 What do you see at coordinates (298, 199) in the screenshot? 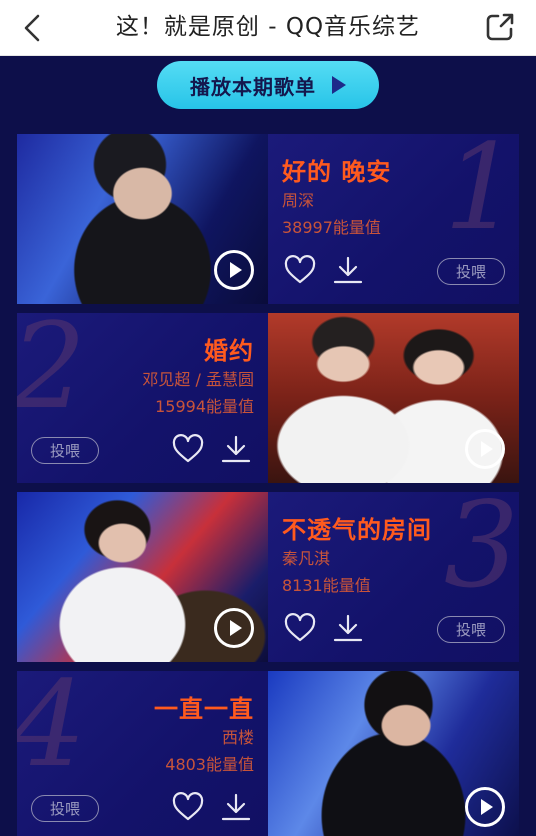
I see `song-artist: 周深` at bounding box center [298, 199].